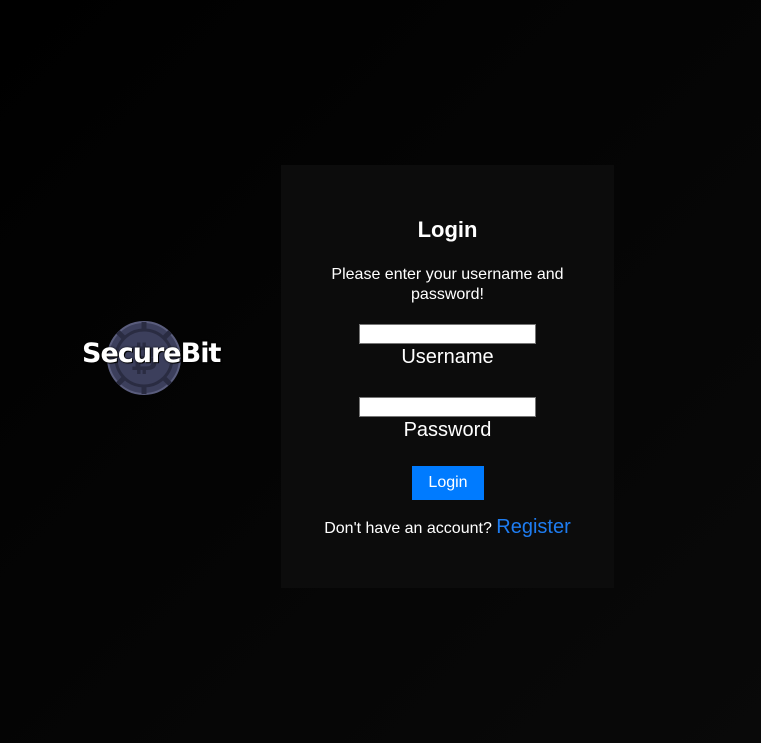 This screenshot has height=743, width=761. What do you see at coordinates (448, 483) in the screenshot?
I see `login-button: Login` at bounding box center [448, 483].